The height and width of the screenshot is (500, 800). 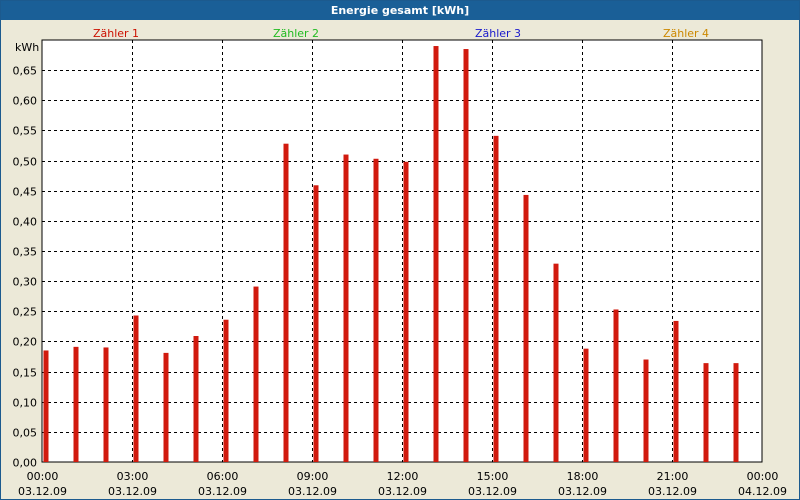 I want to click on y-tick-label: 0,15, so click(x=25, y=373).